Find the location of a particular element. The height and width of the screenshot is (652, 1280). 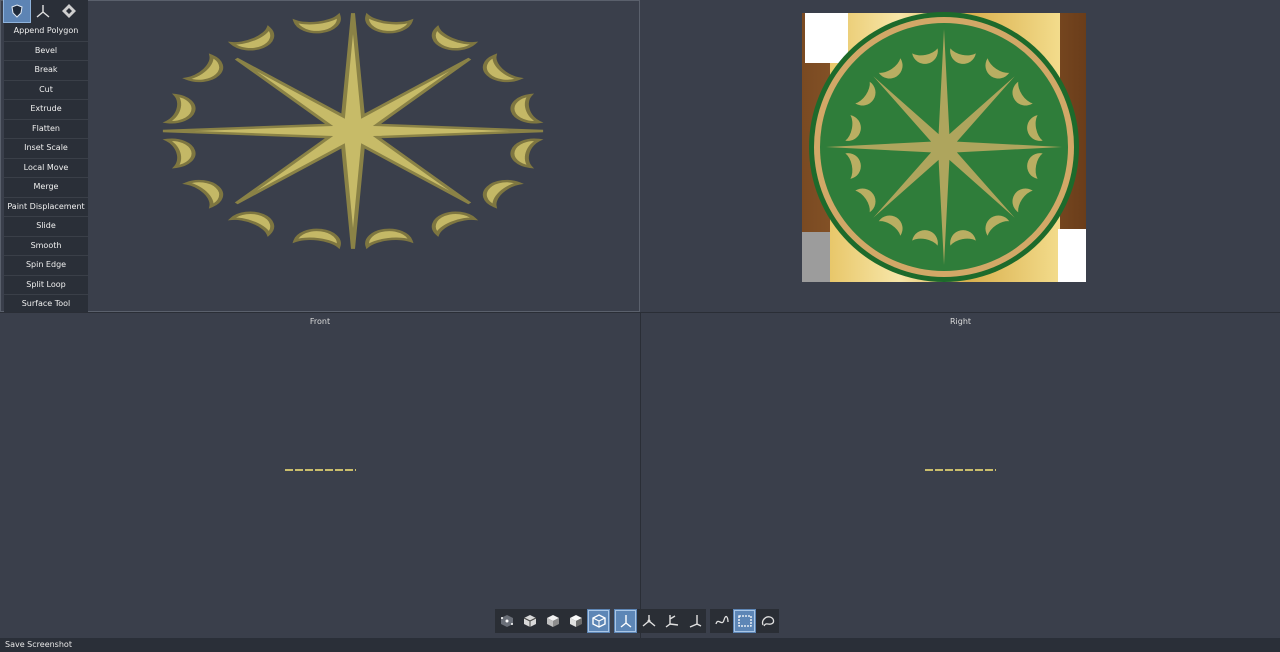

compass-star-shape is located at coordinates (353, 131).